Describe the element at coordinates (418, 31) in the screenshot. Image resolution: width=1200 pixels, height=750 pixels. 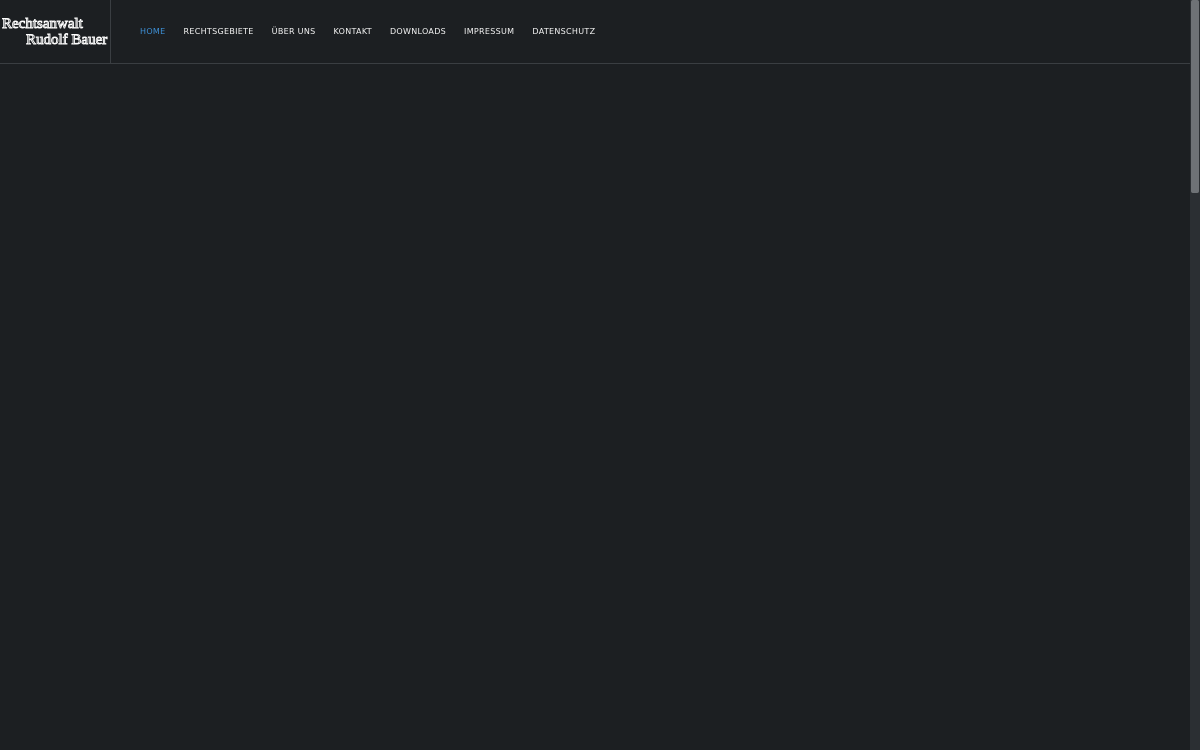
I see `nav-item-downloads: DOWNLOADS` at that location.